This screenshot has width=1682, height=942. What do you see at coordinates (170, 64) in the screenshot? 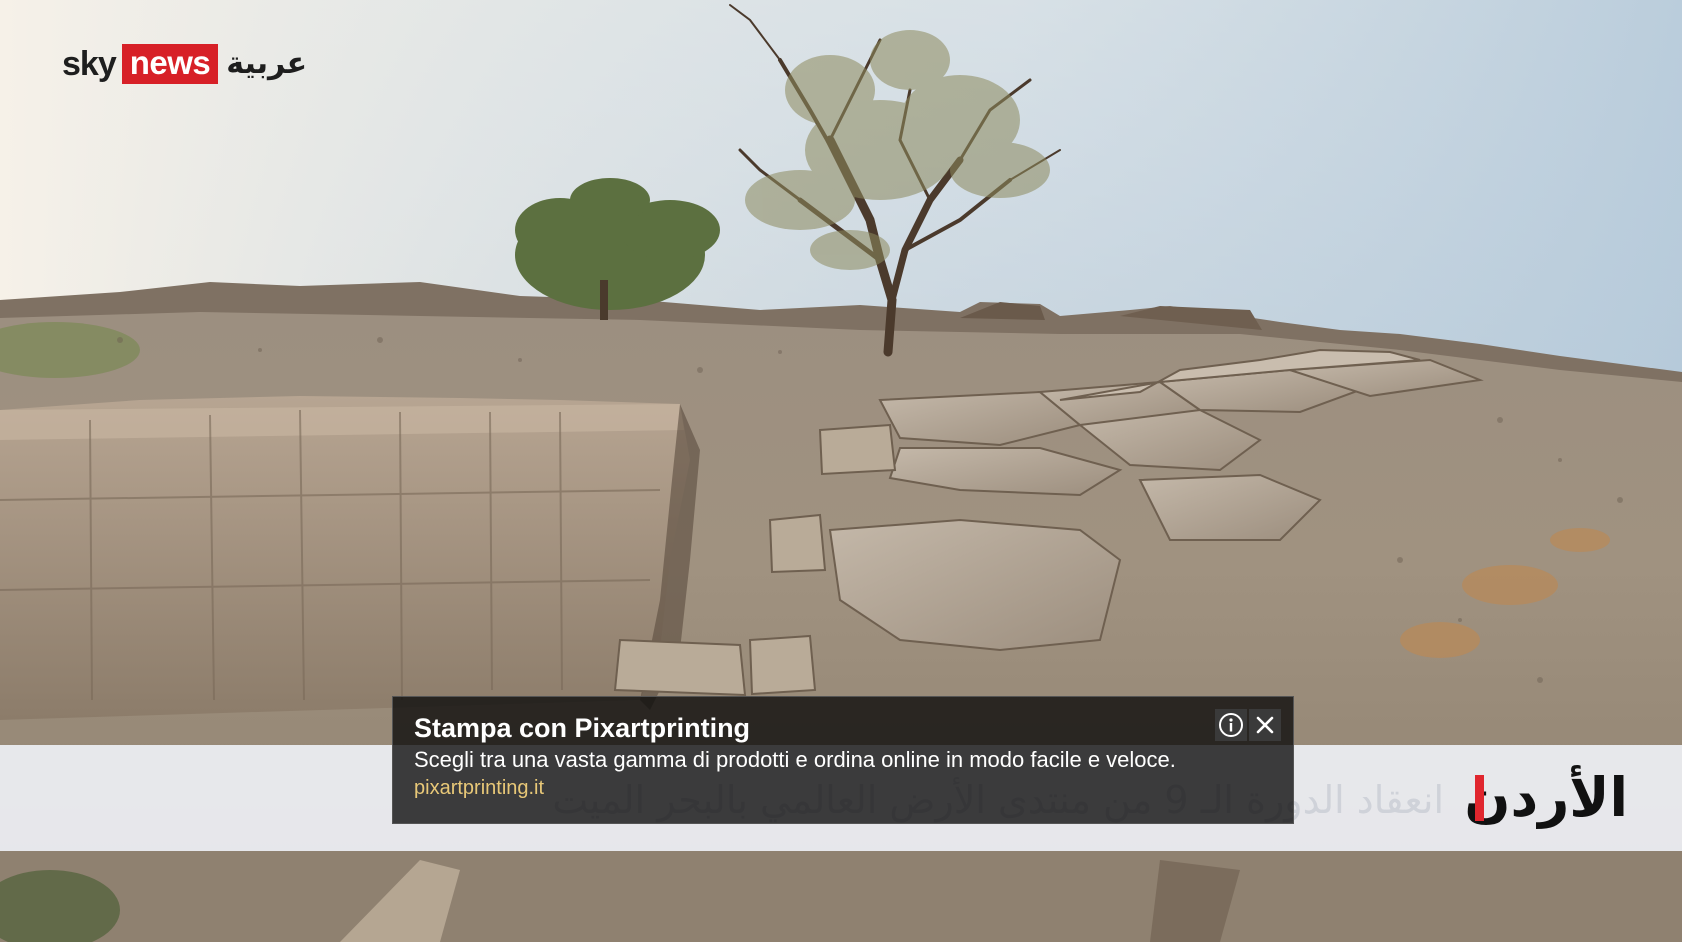
I see `logo-news-badge: news` at bounding box center [170, 64].